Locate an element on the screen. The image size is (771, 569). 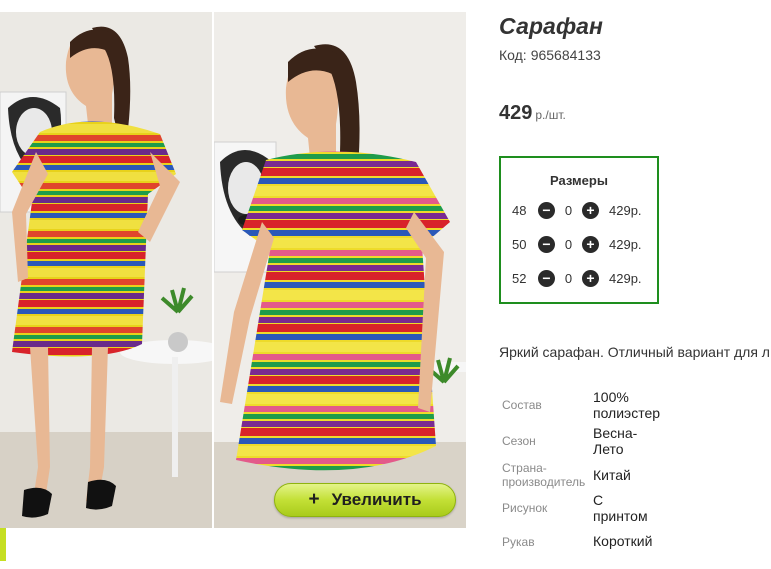
product-code: Код: 965684133 is located at coordinates (550, 55).